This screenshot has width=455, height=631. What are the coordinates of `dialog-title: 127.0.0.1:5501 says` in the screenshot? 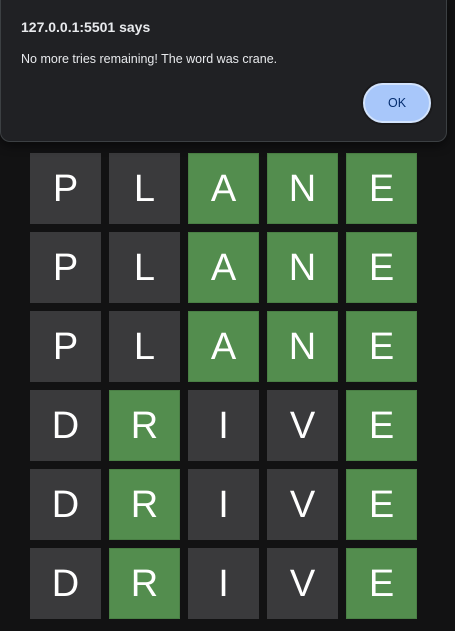 It's located at (86, 27).